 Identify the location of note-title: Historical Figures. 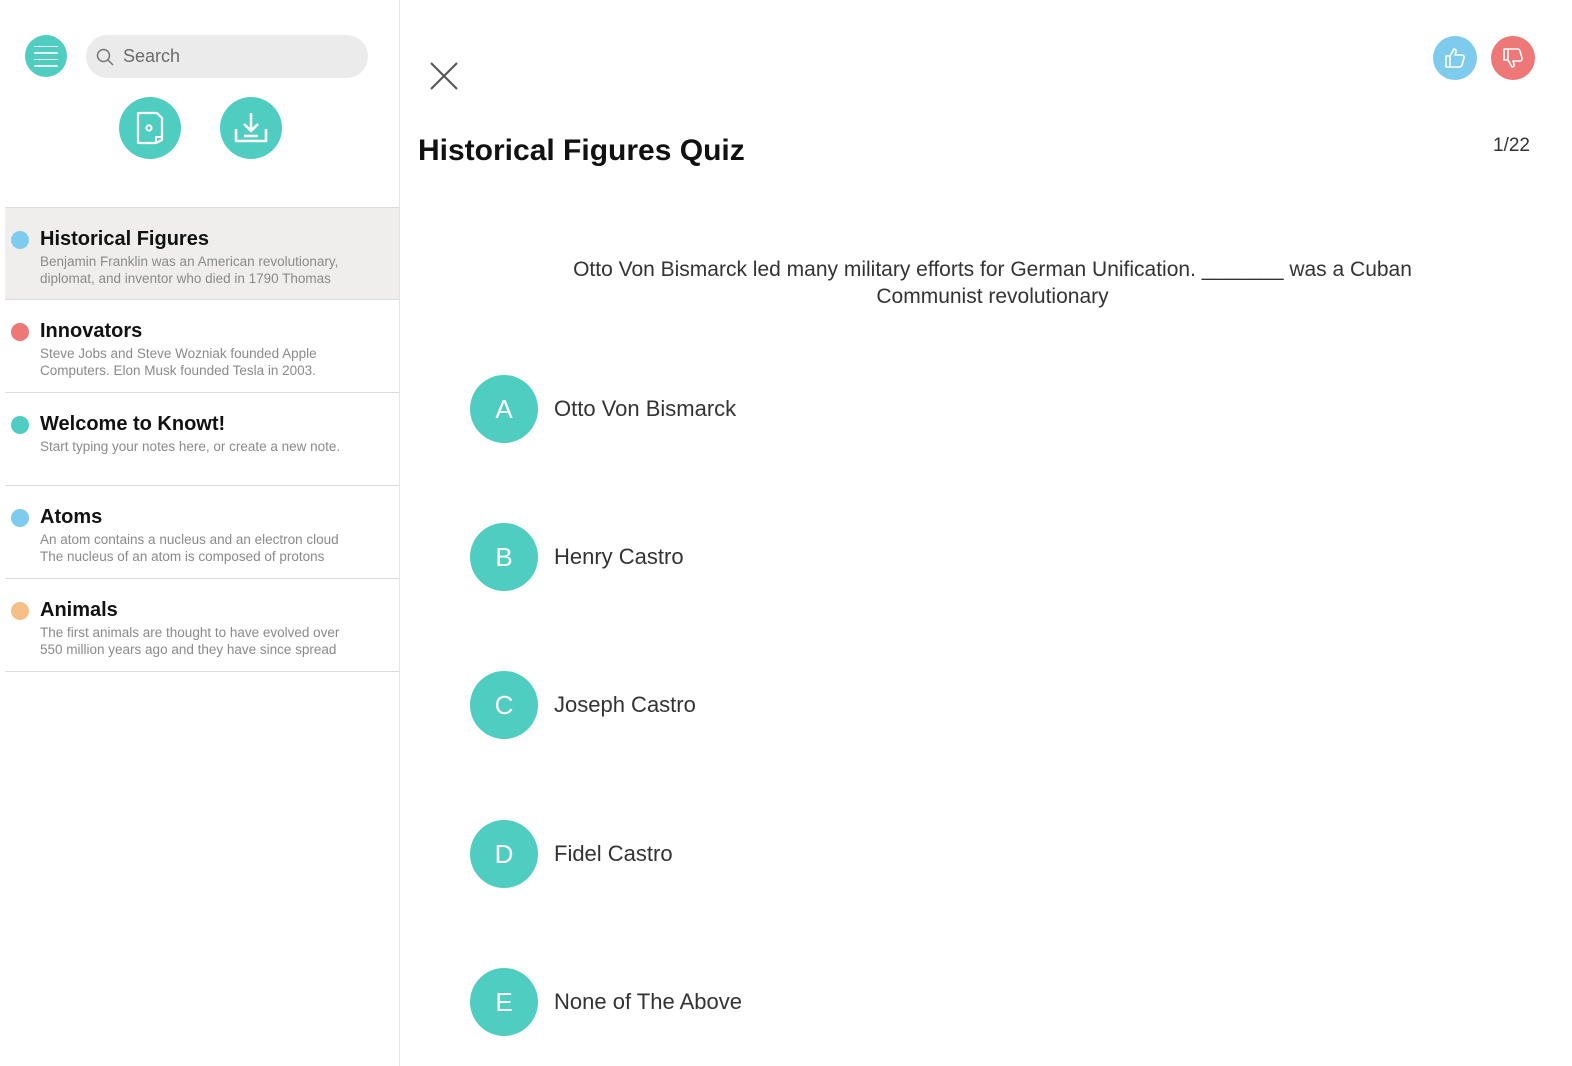
(124, 239).